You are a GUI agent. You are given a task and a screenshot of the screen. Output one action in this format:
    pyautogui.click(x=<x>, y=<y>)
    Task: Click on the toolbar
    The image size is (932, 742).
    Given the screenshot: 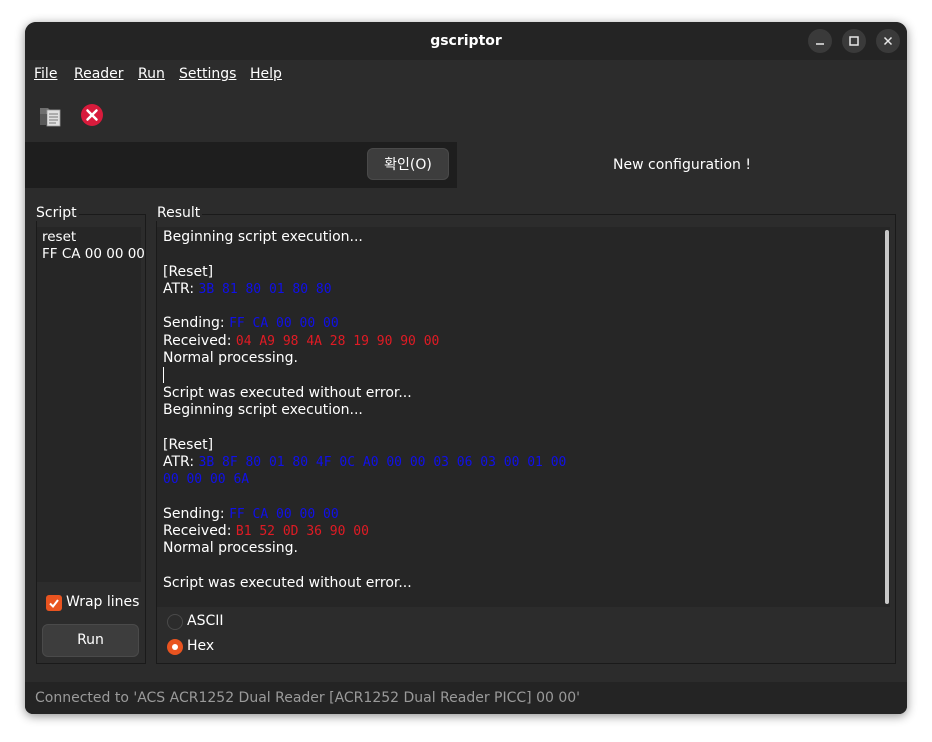 What is the action you would take?
    pyautogui.click(x=466, y=115)
    